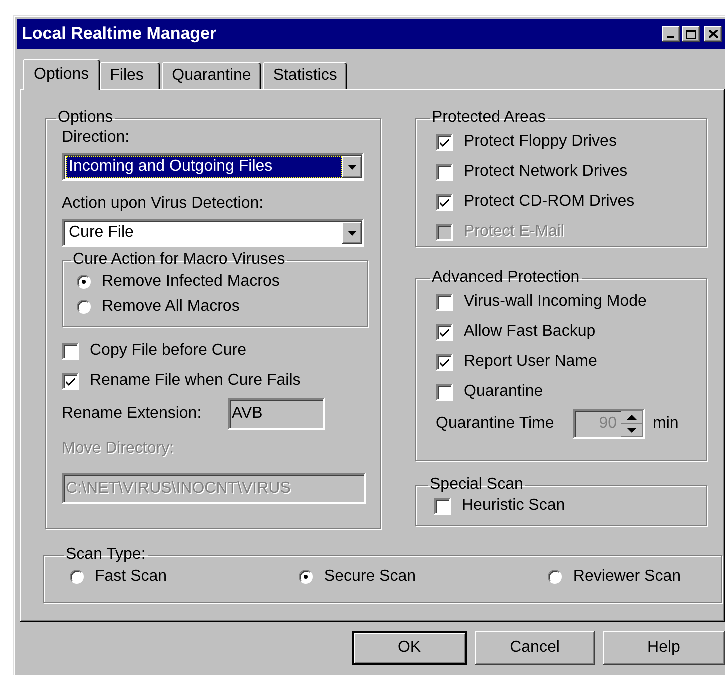 The height and width of the screenshot is (675, 725). I want to click on checkbox-label: Virus-wall Incoming Mode, so click(555, 302).